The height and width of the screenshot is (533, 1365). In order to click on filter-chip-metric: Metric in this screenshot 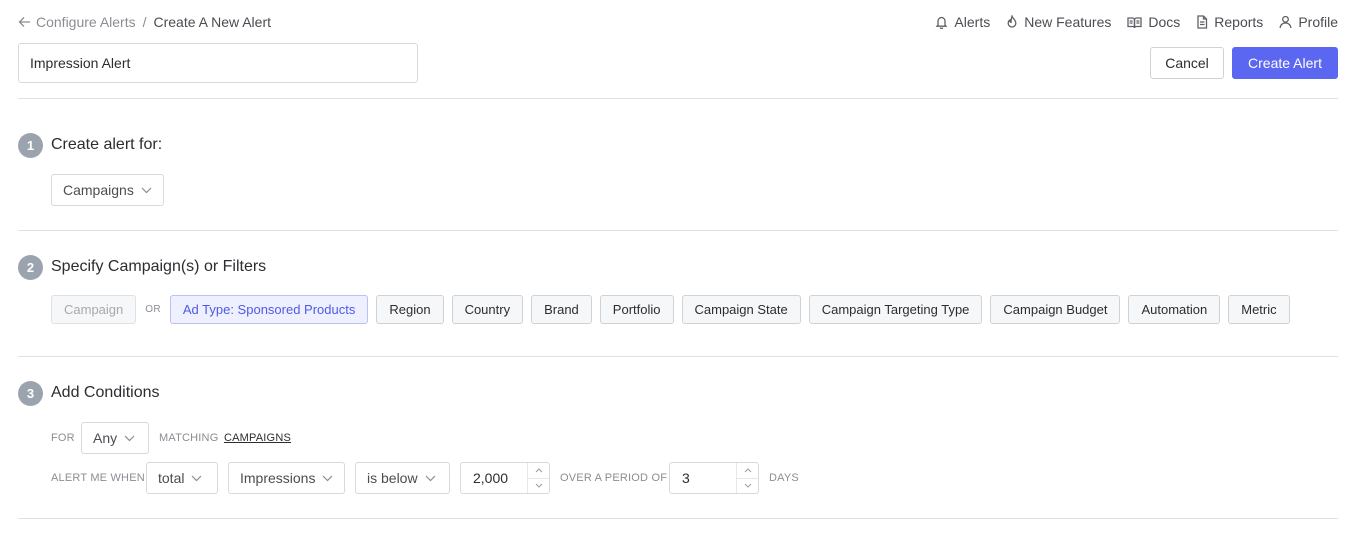, I will do `click(1259, 309)`.